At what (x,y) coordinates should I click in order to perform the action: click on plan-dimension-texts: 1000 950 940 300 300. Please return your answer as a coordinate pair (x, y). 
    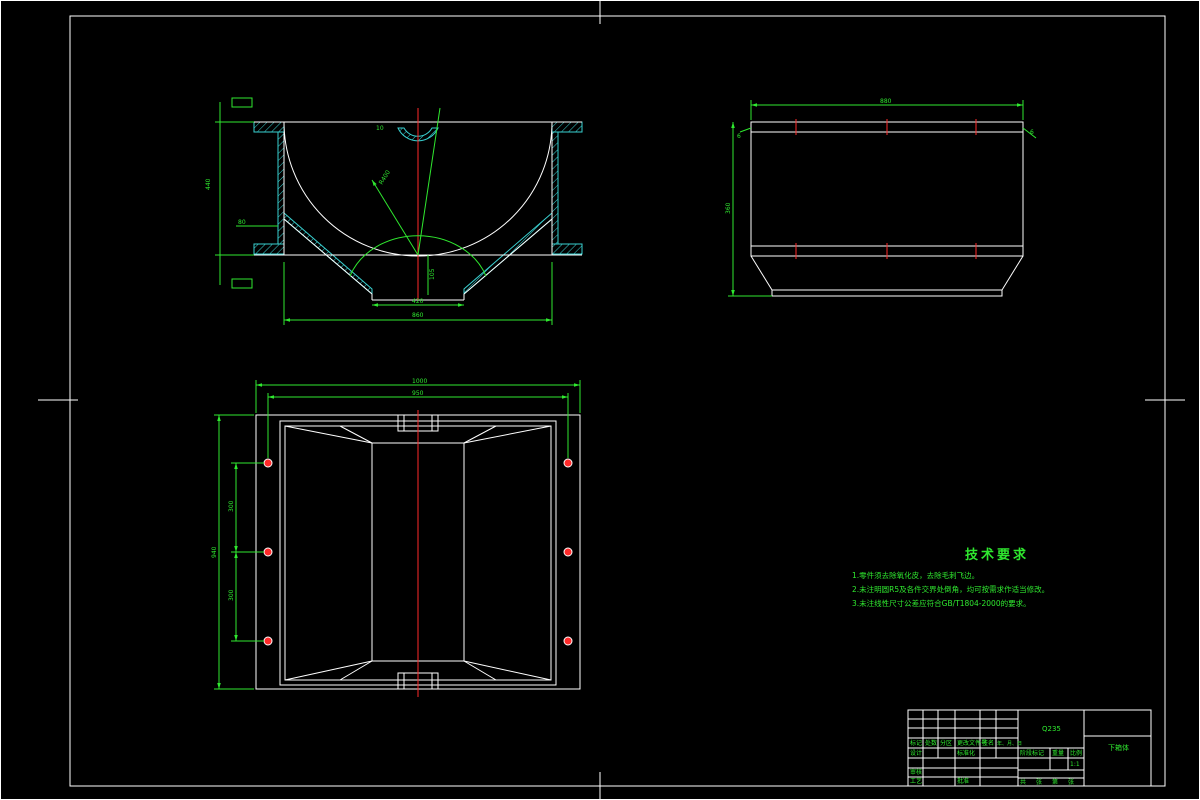
    Looking at the image, I should click on (319, 489).